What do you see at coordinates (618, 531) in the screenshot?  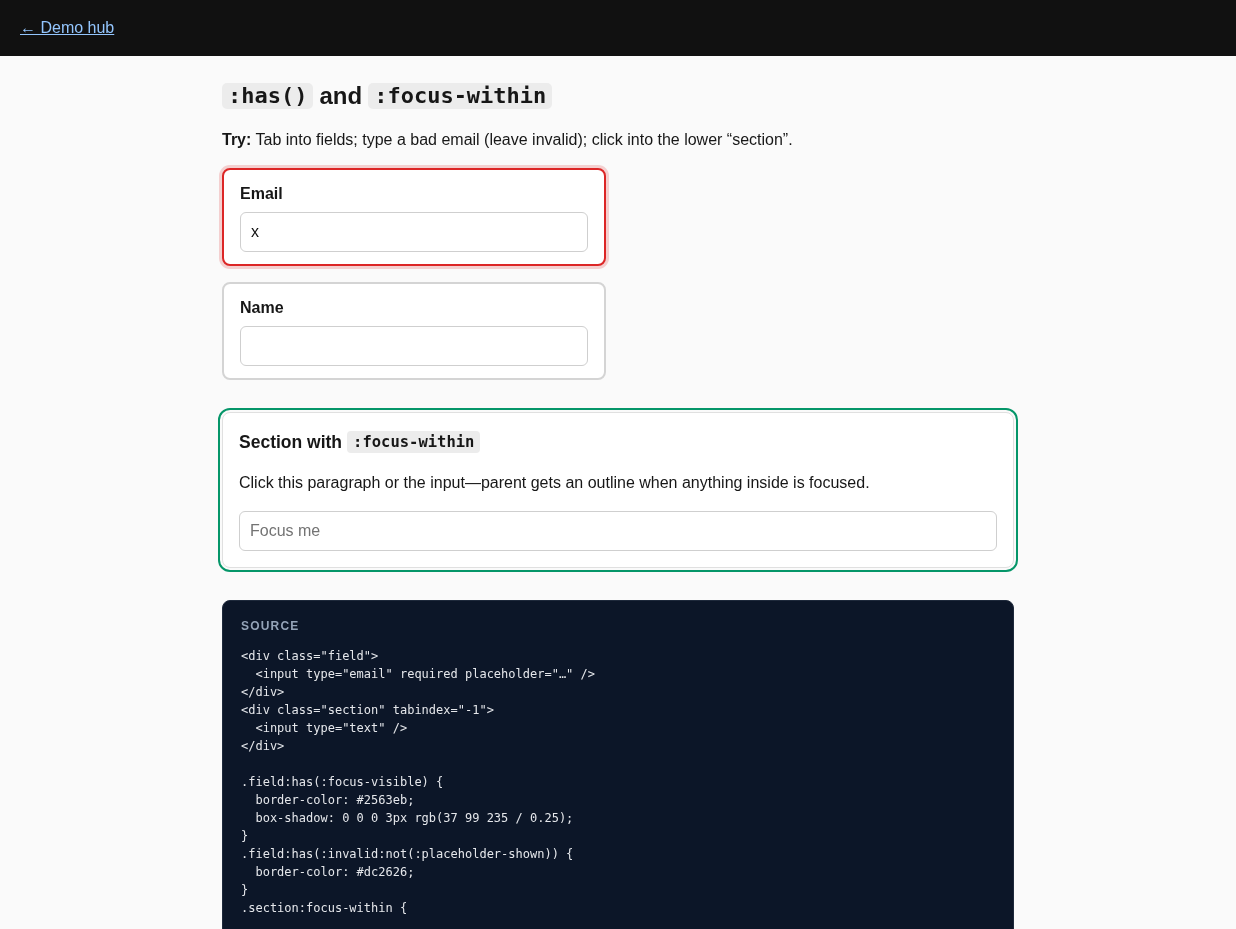 I see `input-field: Focus me` at bounding box center [618, 531].